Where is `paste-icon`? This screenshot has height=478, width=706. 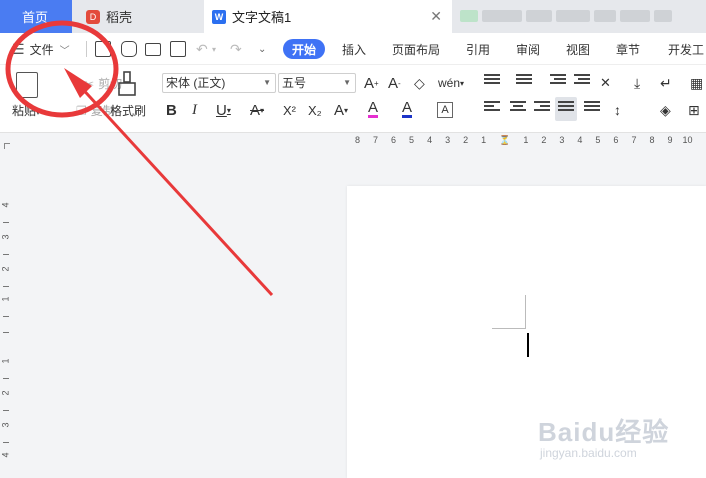
paste-icon is located at coordinates (27, 85).